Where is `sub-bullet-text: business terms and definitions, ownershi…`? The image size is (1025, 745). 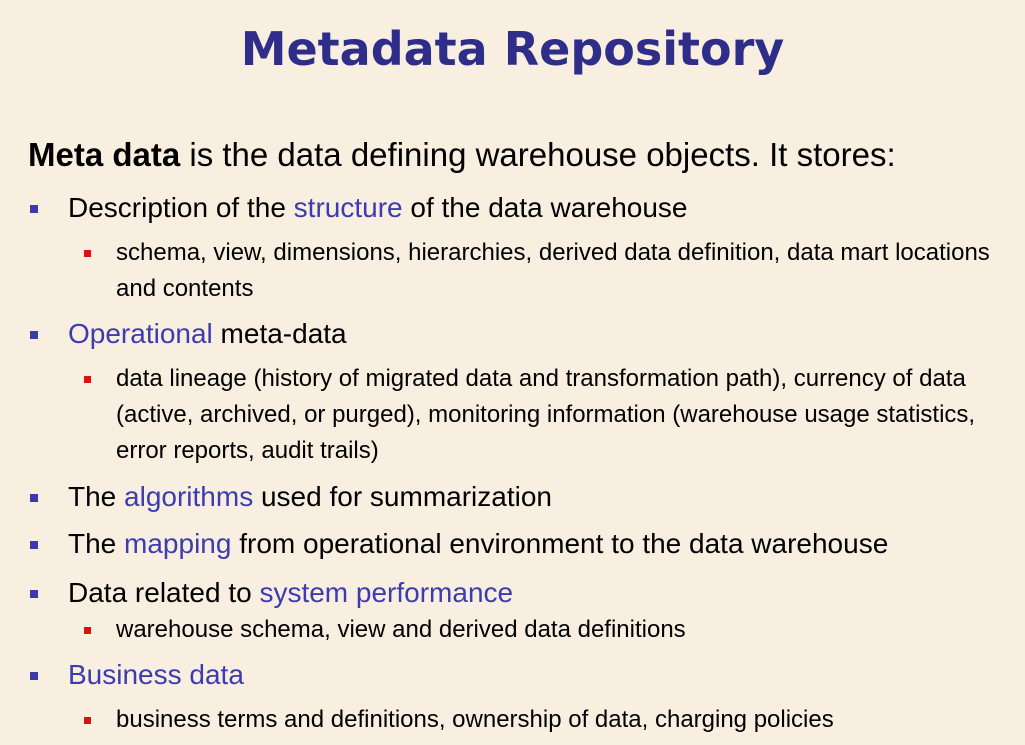 sub-bullet-text: business terms and definitions, ownershi… is located at coordinates (475, 719).